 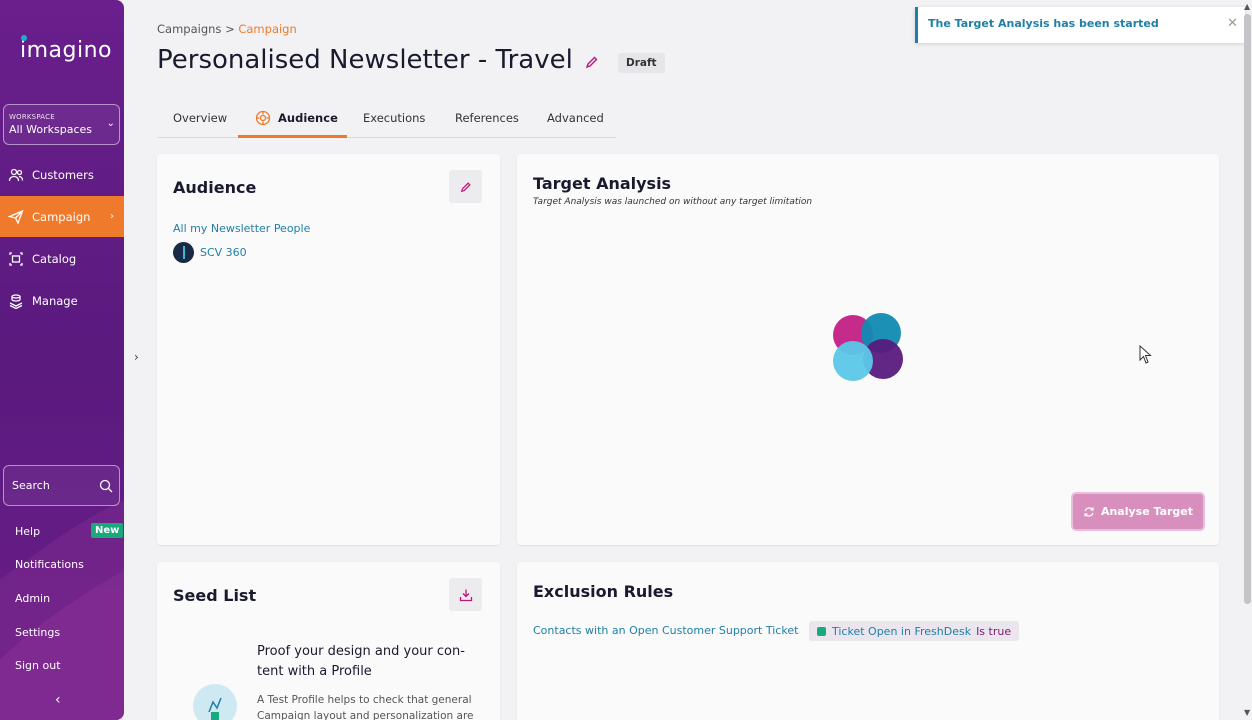 I want to click on source-name: SCV 360, so click(x=223, y=252).